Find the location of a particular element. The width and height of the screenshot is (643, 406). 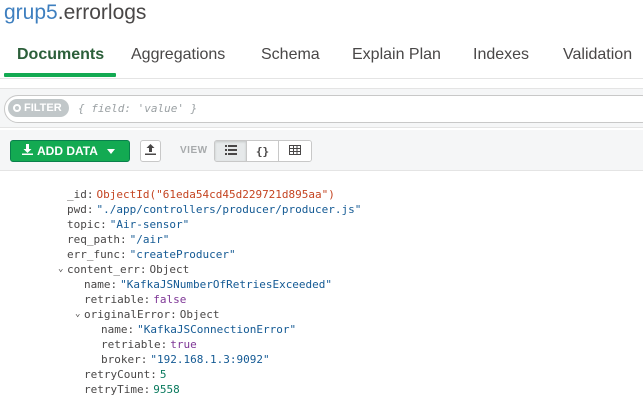

namespace-title: grup5.errorlogs is located at coordinates (75, 15).